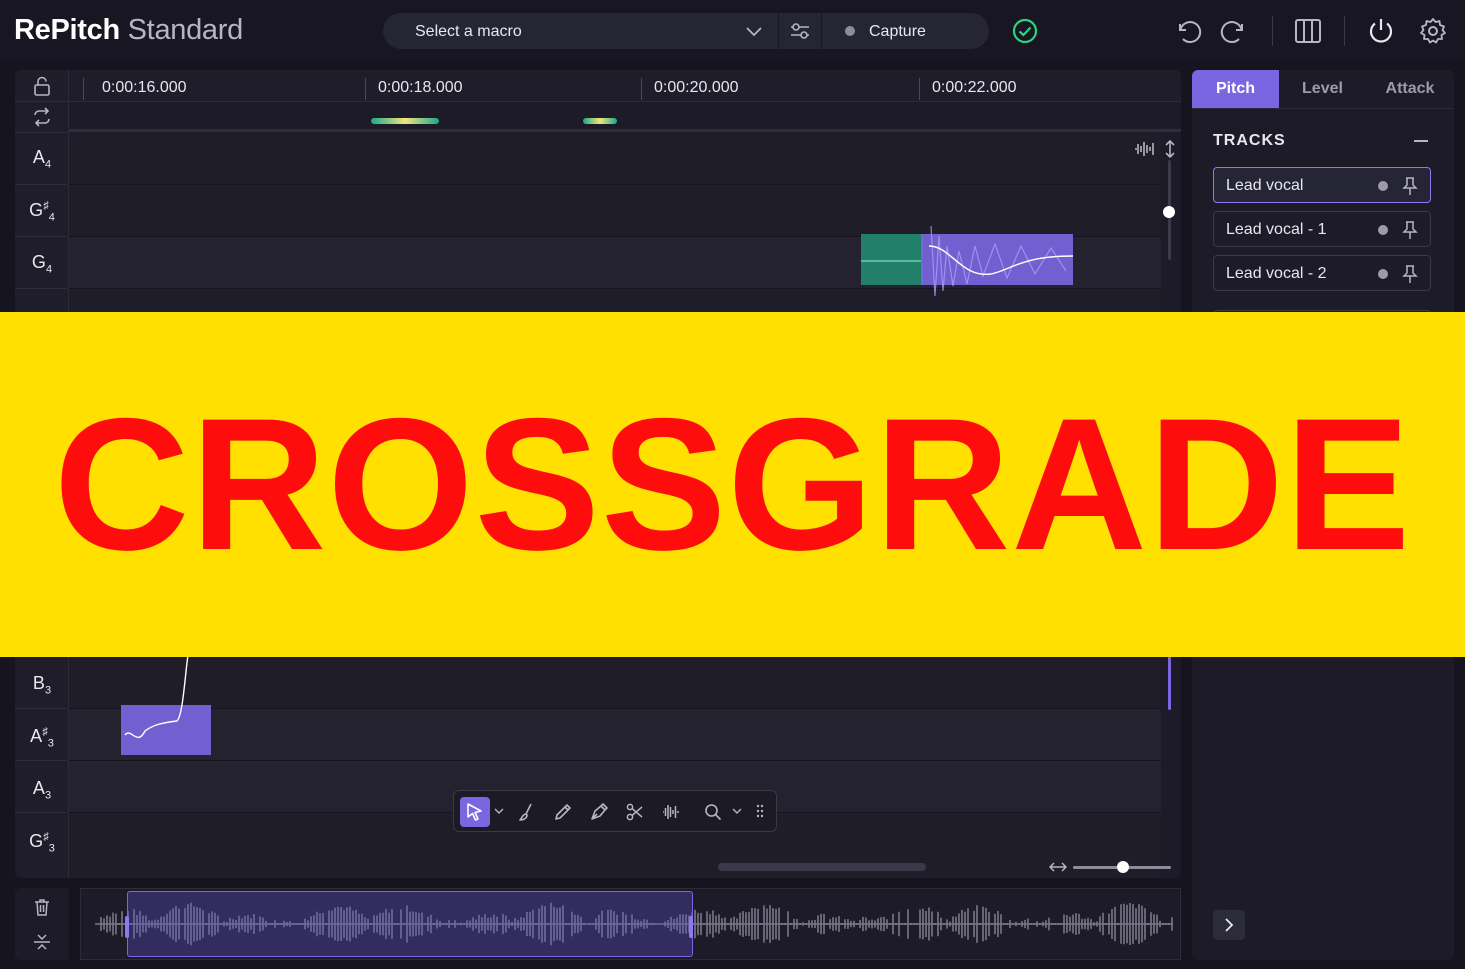 The height and width of the screenshot is (969, 1465). What do you see at coordinates (1433, 31) in the screenshot?
I see `gear-icon` at bounding box center [1433, 31].